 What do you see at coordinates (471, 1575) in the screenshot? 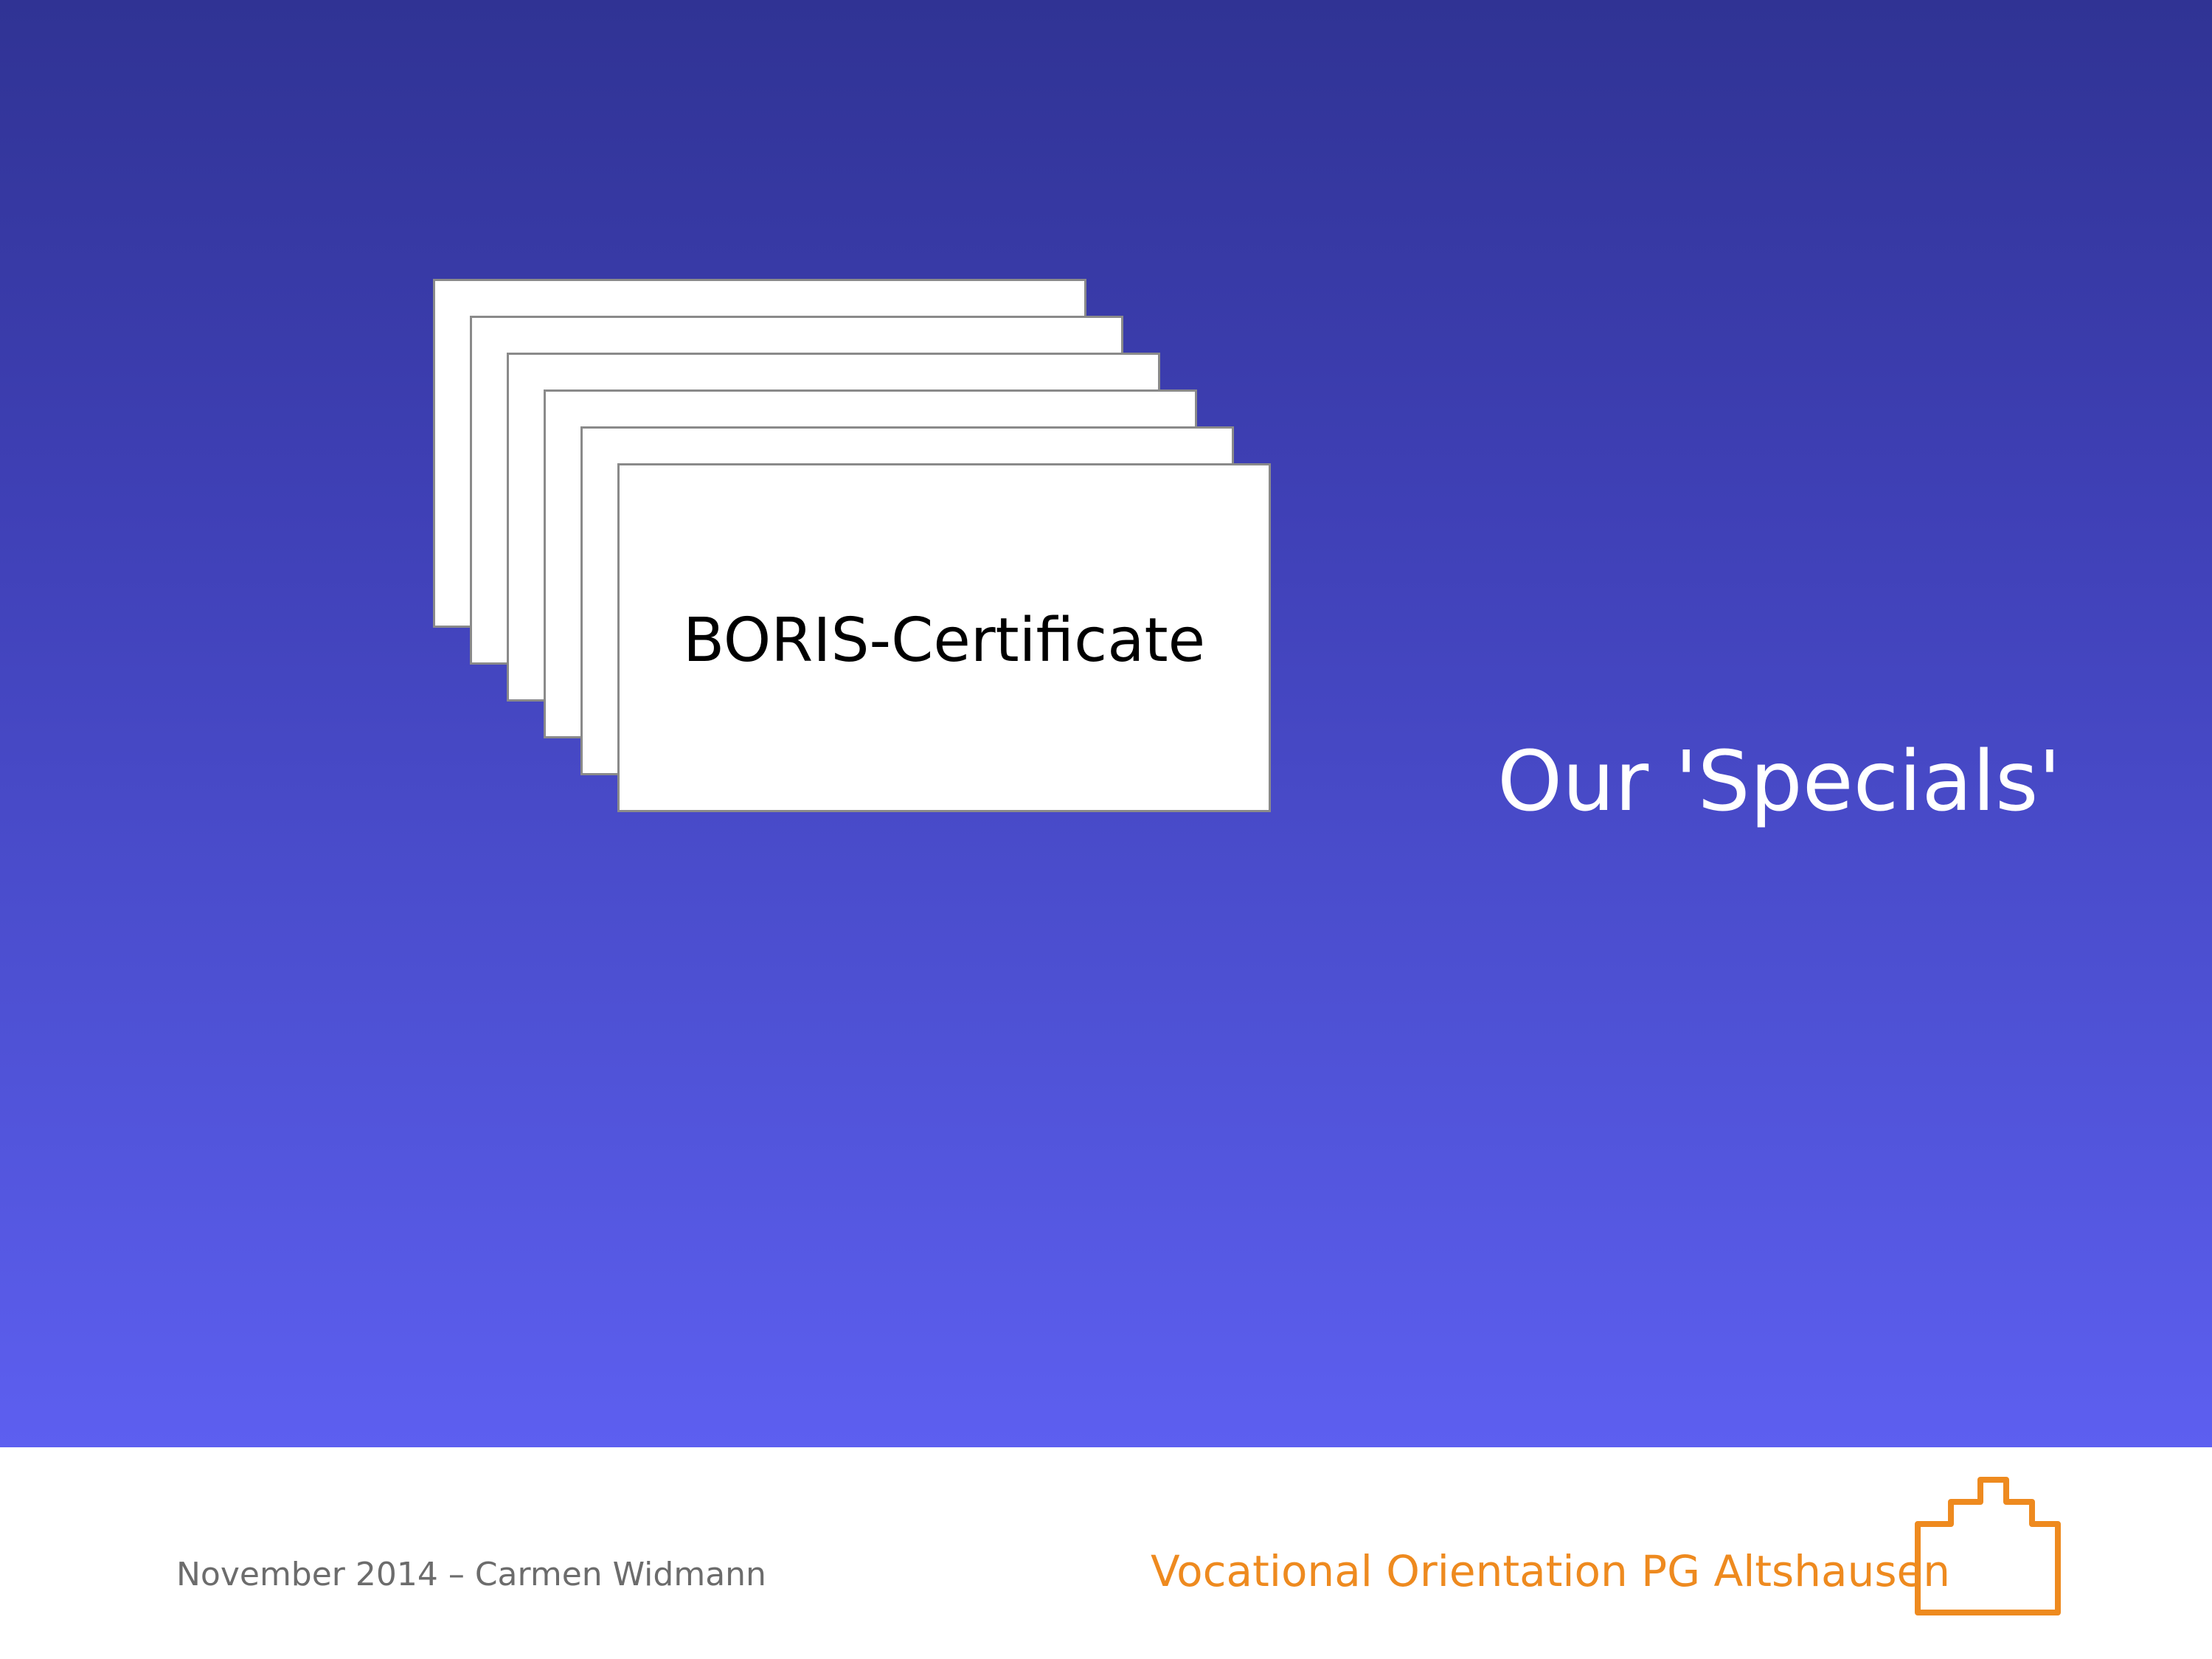
I see `footer-date-author: November 2014 – Carmen Widmann` at bounding box center [471, 1575].